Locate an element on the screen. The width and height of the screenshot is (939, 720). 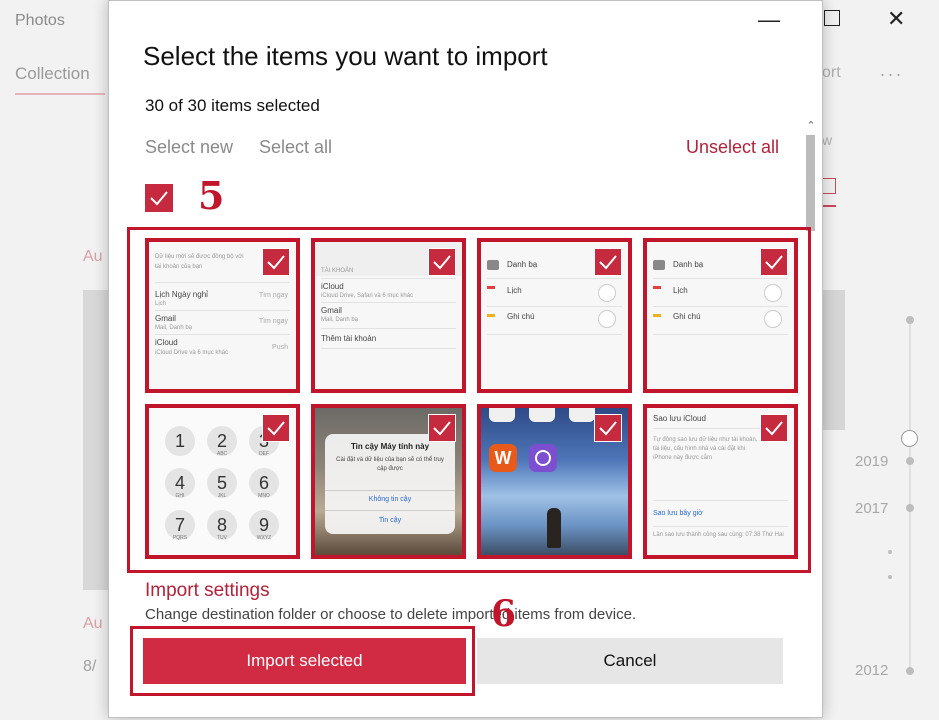
calendar-icon is located at coordinates (657, 287).